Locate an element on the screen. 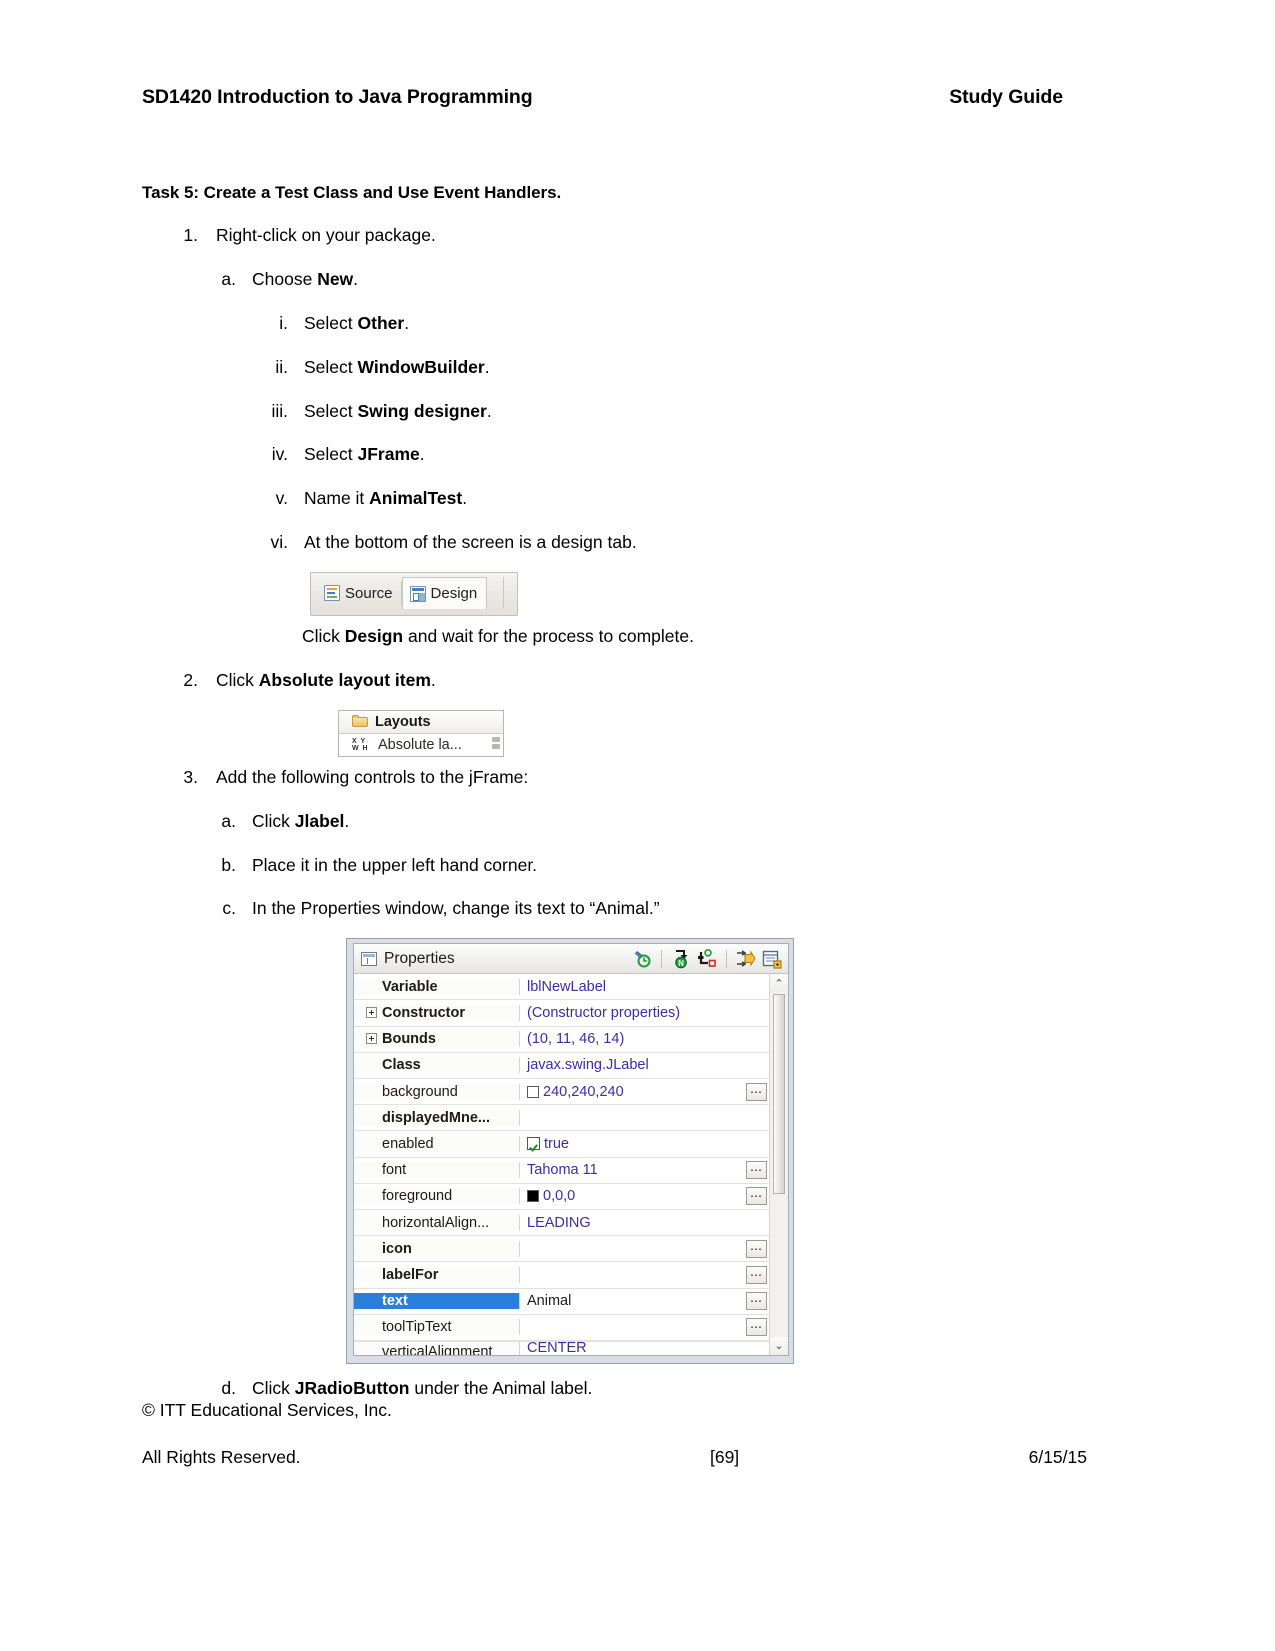 This screenshot has height=1651, width=1275. list-item: v. Name it AnimalTest. is located at coordinates (682, 499).